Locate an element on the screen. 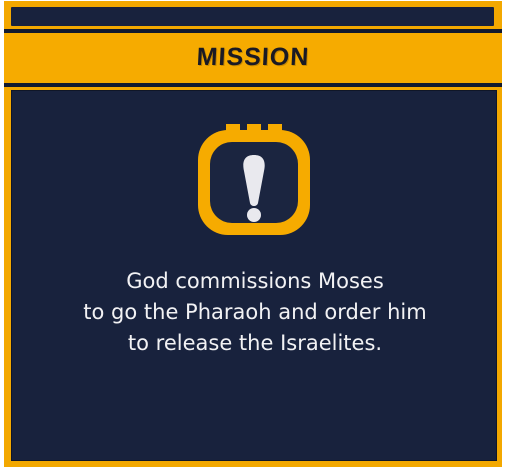 The height and width of the screenshot is (467, 508). mission-title: MISSION is located at coordinates (253, 57).